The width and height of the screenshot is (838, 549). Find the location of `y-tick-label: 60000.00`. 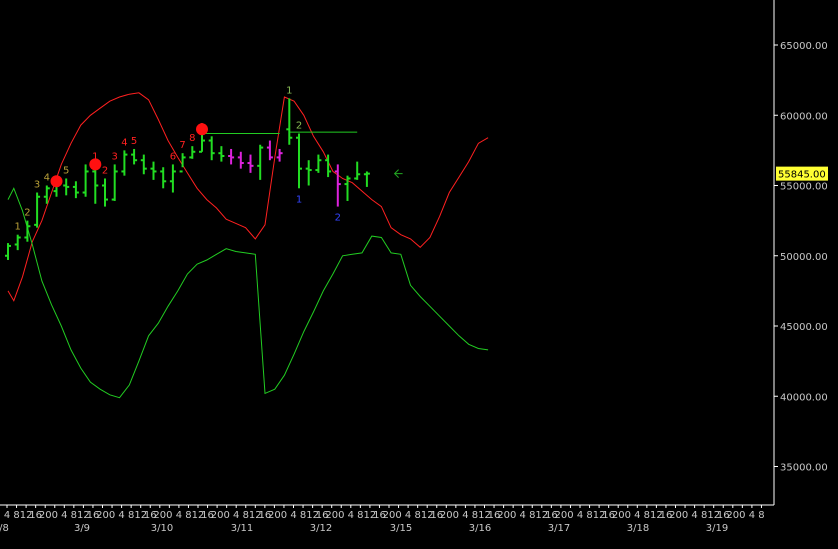

y-tick-label: 60000.00 is located at coordinates (804, 116).